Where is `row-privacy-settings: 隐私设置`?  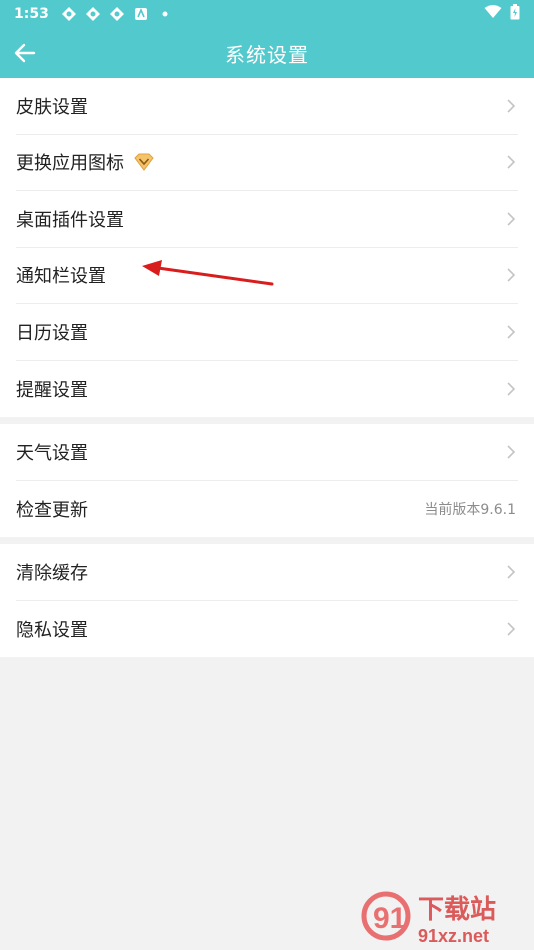
row-privacy-settings: 隐私设置 is located at coordinates (267, 629).